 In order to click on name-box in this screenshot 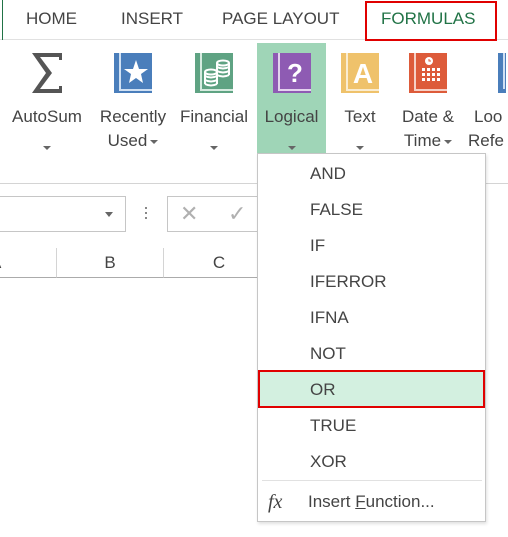, I will do `click(63, 214)`.